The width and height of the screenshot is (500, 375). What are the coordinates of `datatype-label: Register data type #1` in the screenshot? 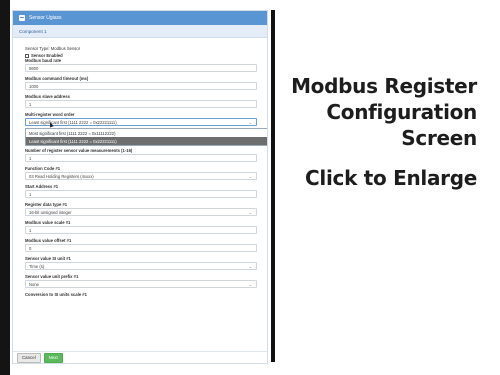 It's located at (46, 204).